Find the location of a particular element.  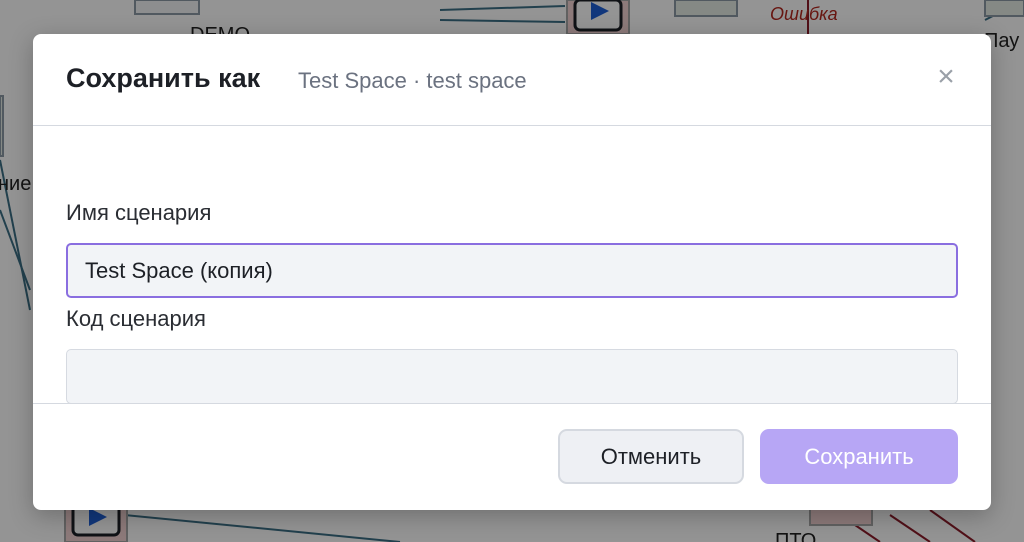

save-button: Сохранить is located at coordinates (859, 456).